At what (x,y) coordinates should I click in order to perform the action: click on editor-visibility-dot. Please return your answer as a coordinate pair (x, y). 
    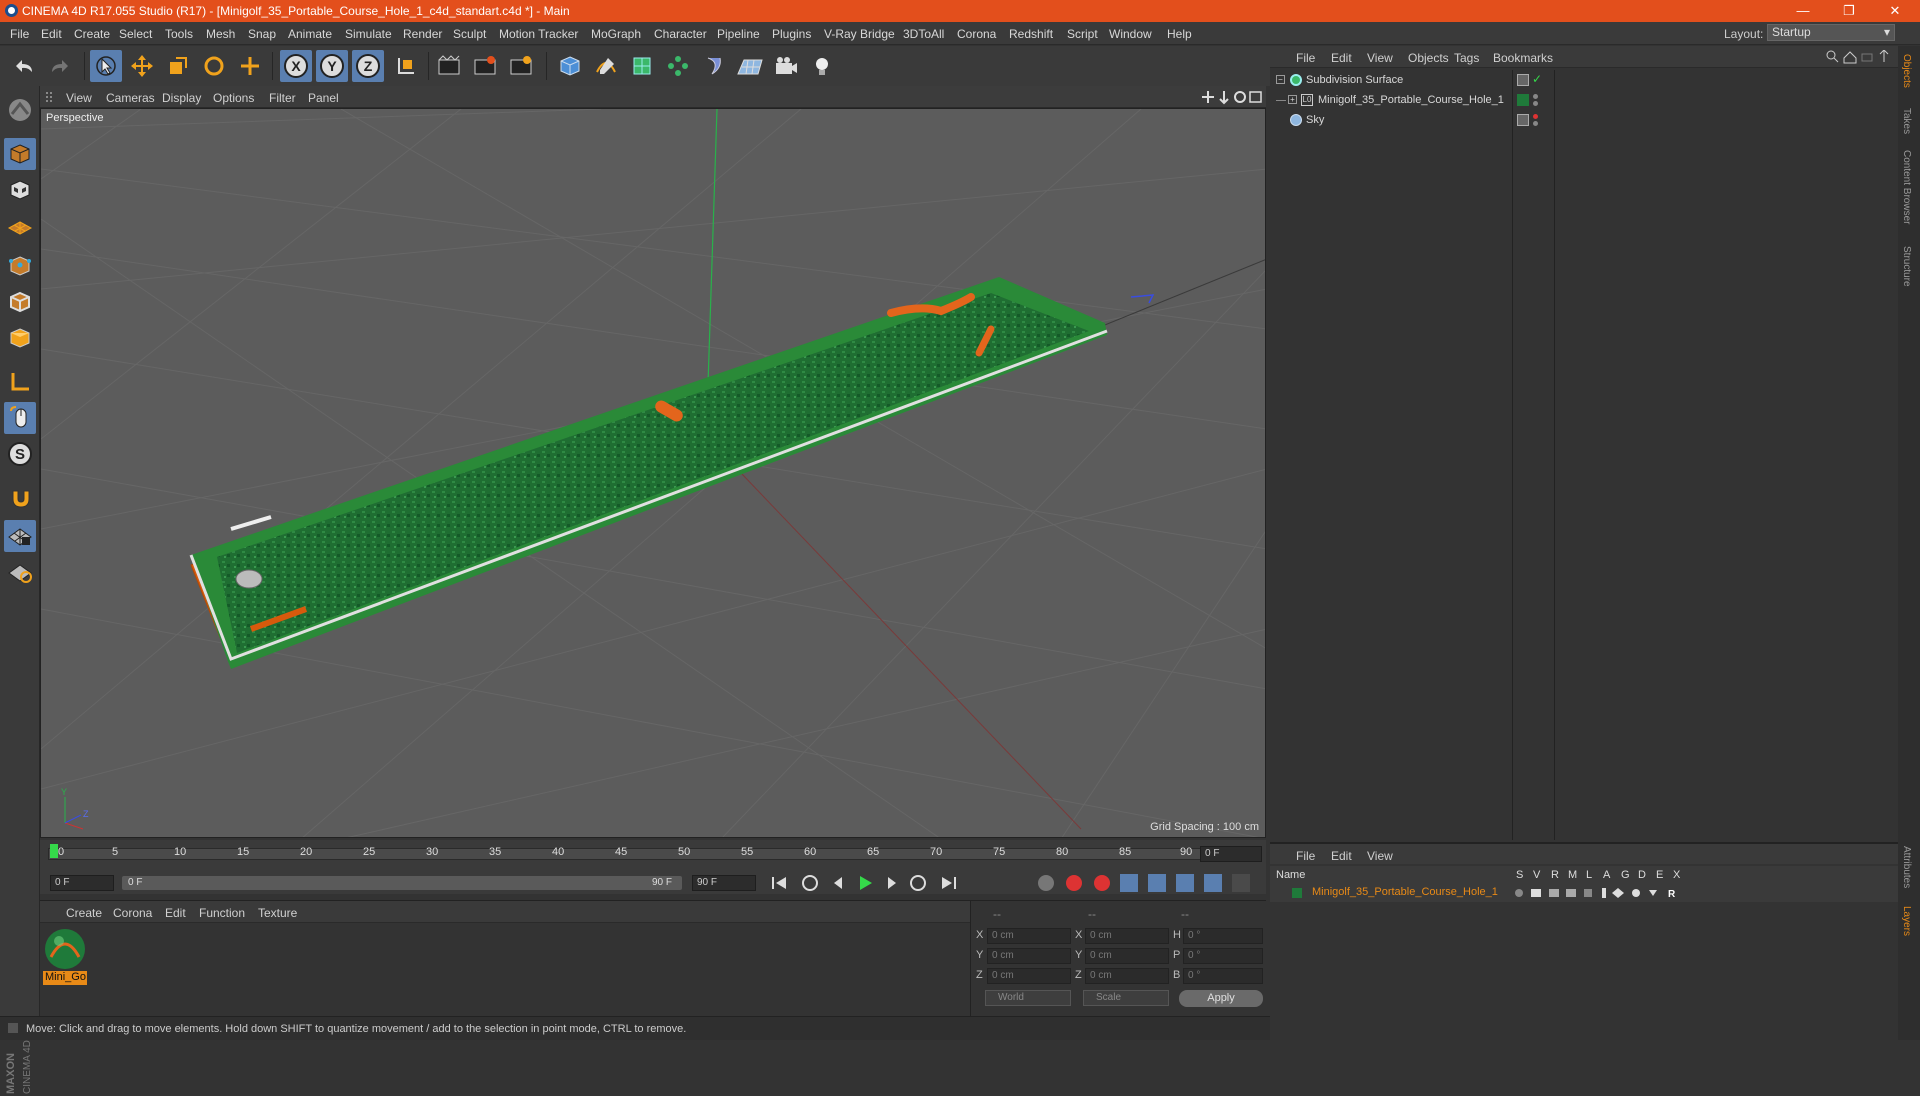
    Looking at the image, I should click on (1535, 96).